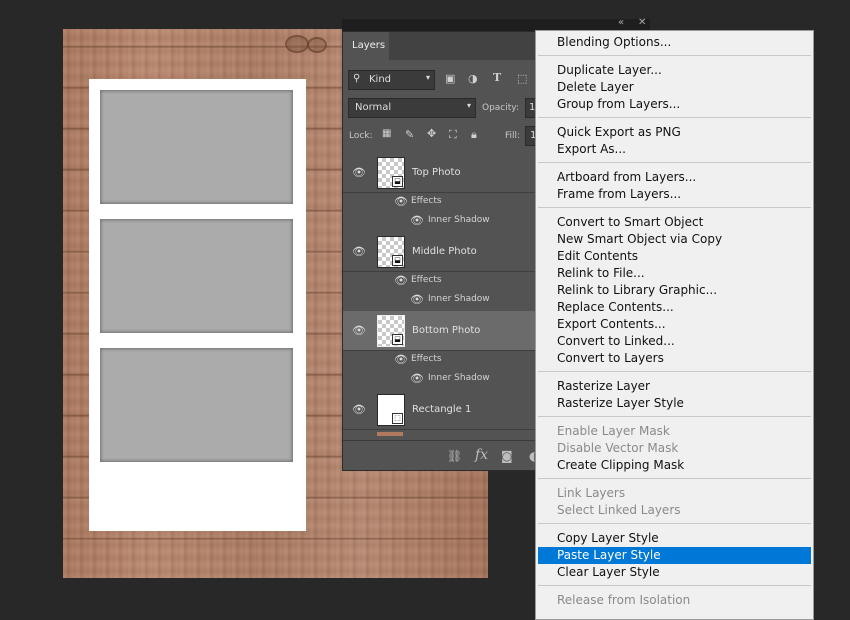 Image resolution: width=850 pixels, height=620 pixels. What do you see at coordinates (674, 403) in the screenshot?
I see `menu-item-rasterize-layer-style: Rasterize Layer Style` at bounding box center [674, 403].